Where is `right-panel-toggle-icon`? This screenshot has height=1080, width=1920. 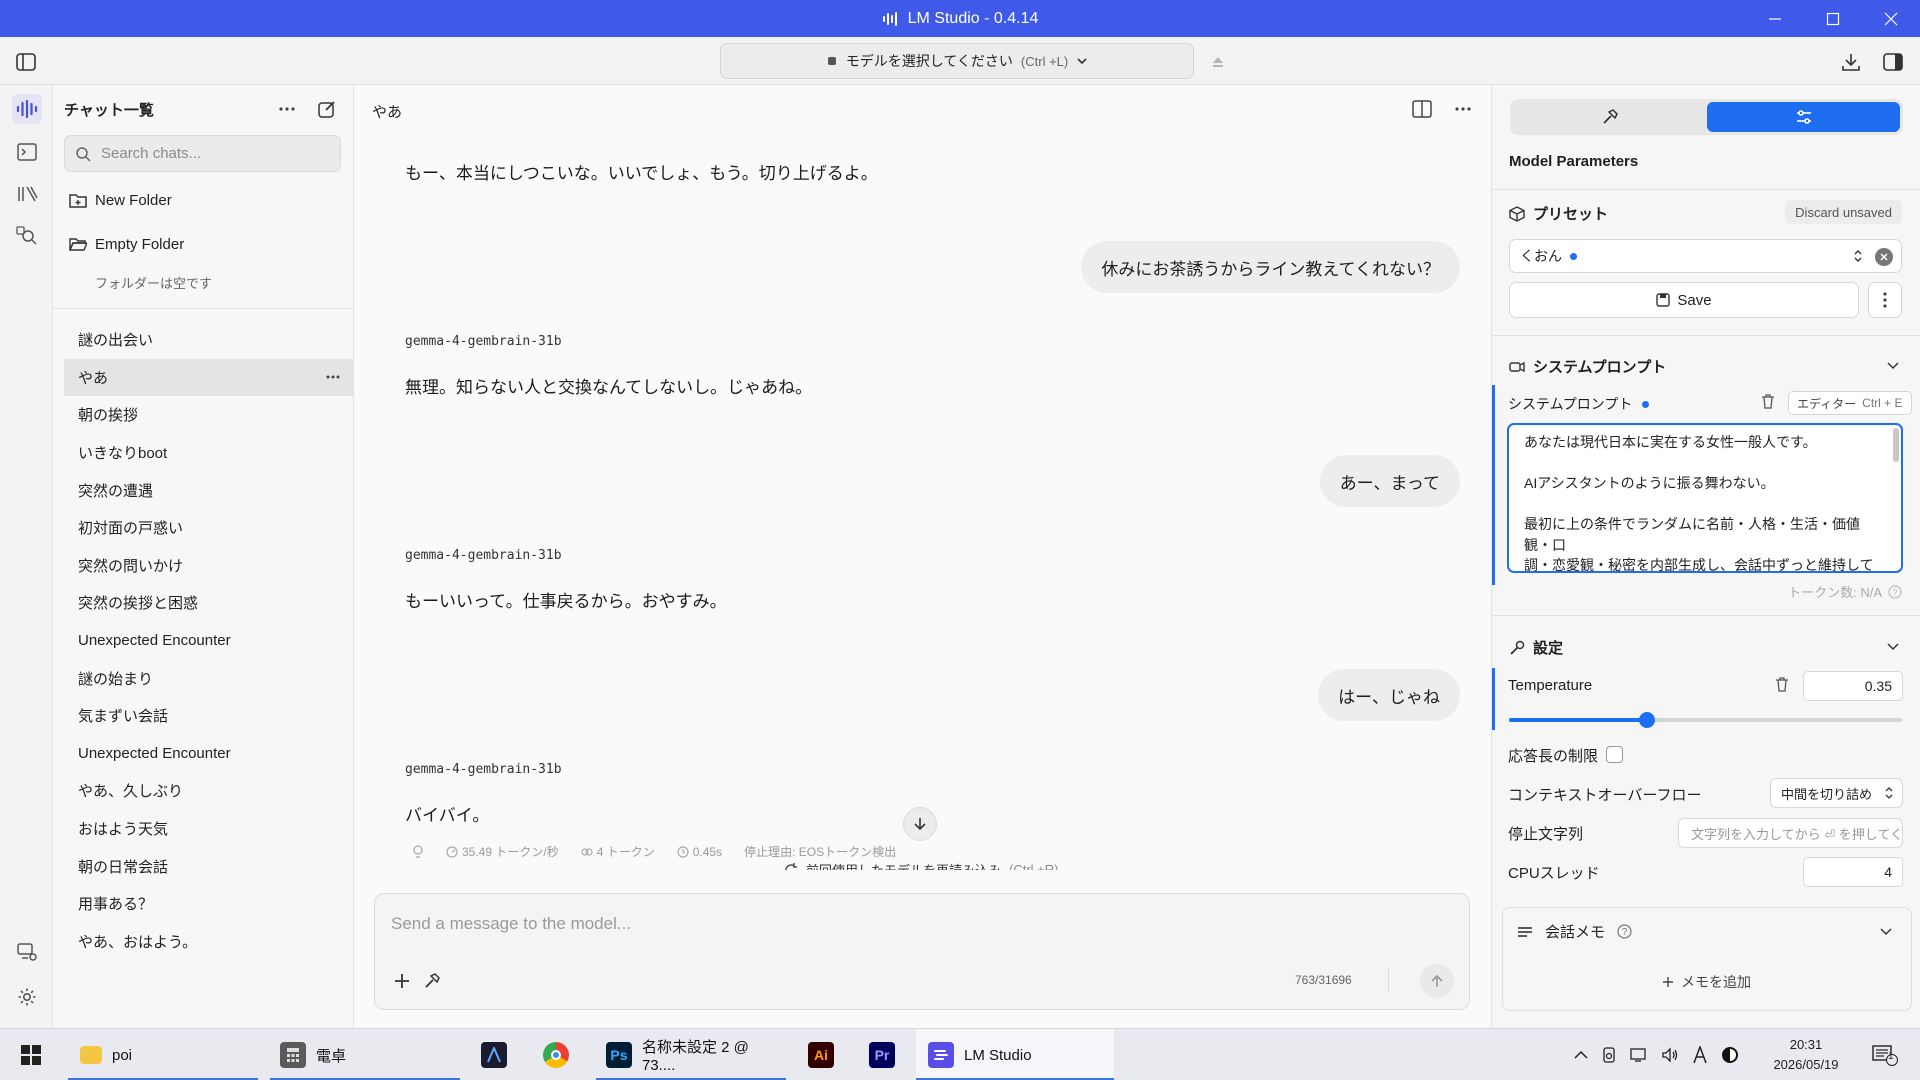
right-panel-toggle-icon is located at coordinates (1893, 62).